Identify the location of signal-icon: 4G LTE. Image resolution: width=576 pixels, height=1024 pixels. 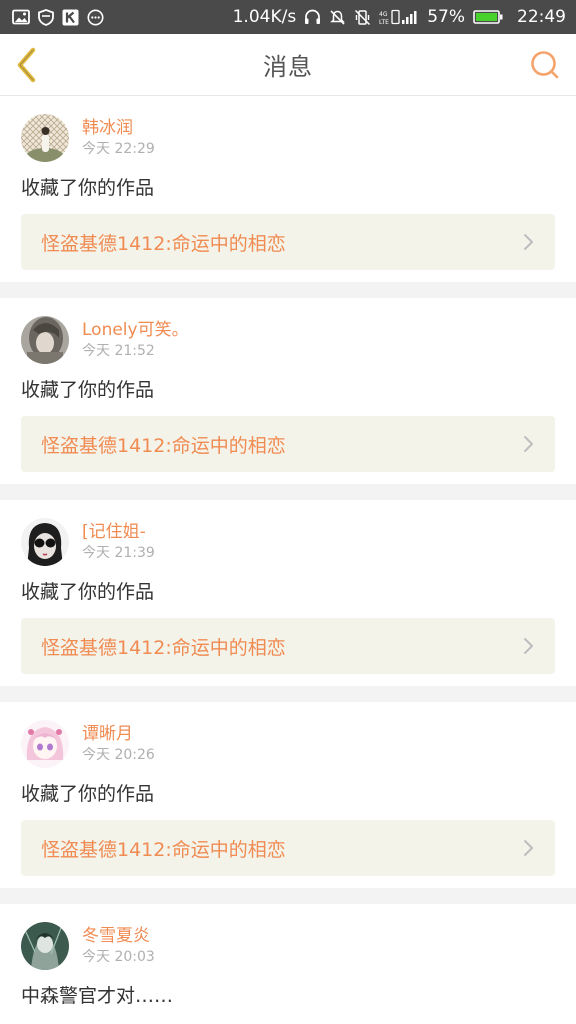
(399, 17).